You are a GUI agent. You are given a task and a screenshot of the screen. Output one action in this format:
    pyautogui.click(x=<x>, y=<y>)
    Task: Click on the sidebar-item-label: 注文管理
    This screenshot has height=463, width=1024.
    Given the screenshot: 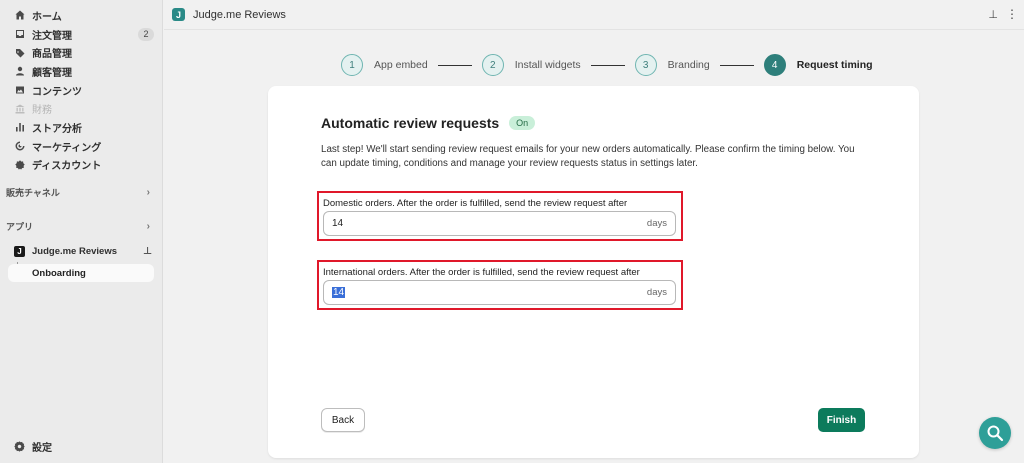 What is the action you would take?
    pyautogui.click(x=52, y=36)
    